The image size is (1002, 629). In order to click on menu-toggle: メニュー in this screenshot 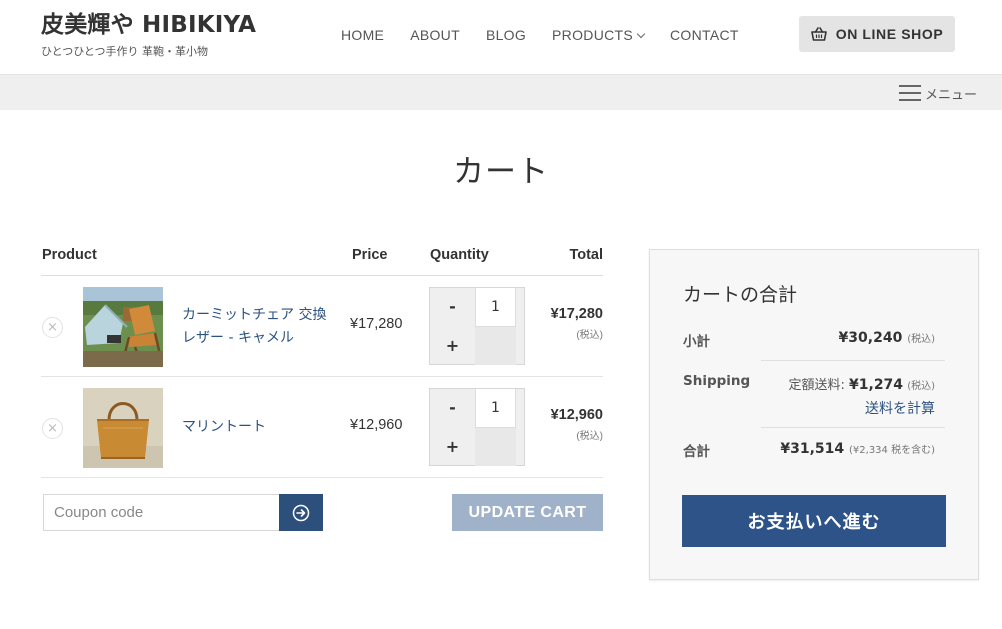, I will do `click(937, 93)`.